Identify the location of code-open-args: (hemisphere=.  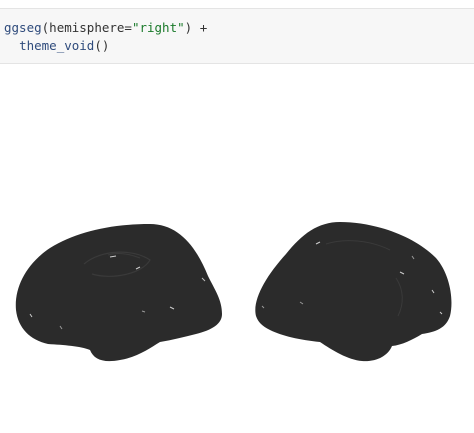
(86, 27).